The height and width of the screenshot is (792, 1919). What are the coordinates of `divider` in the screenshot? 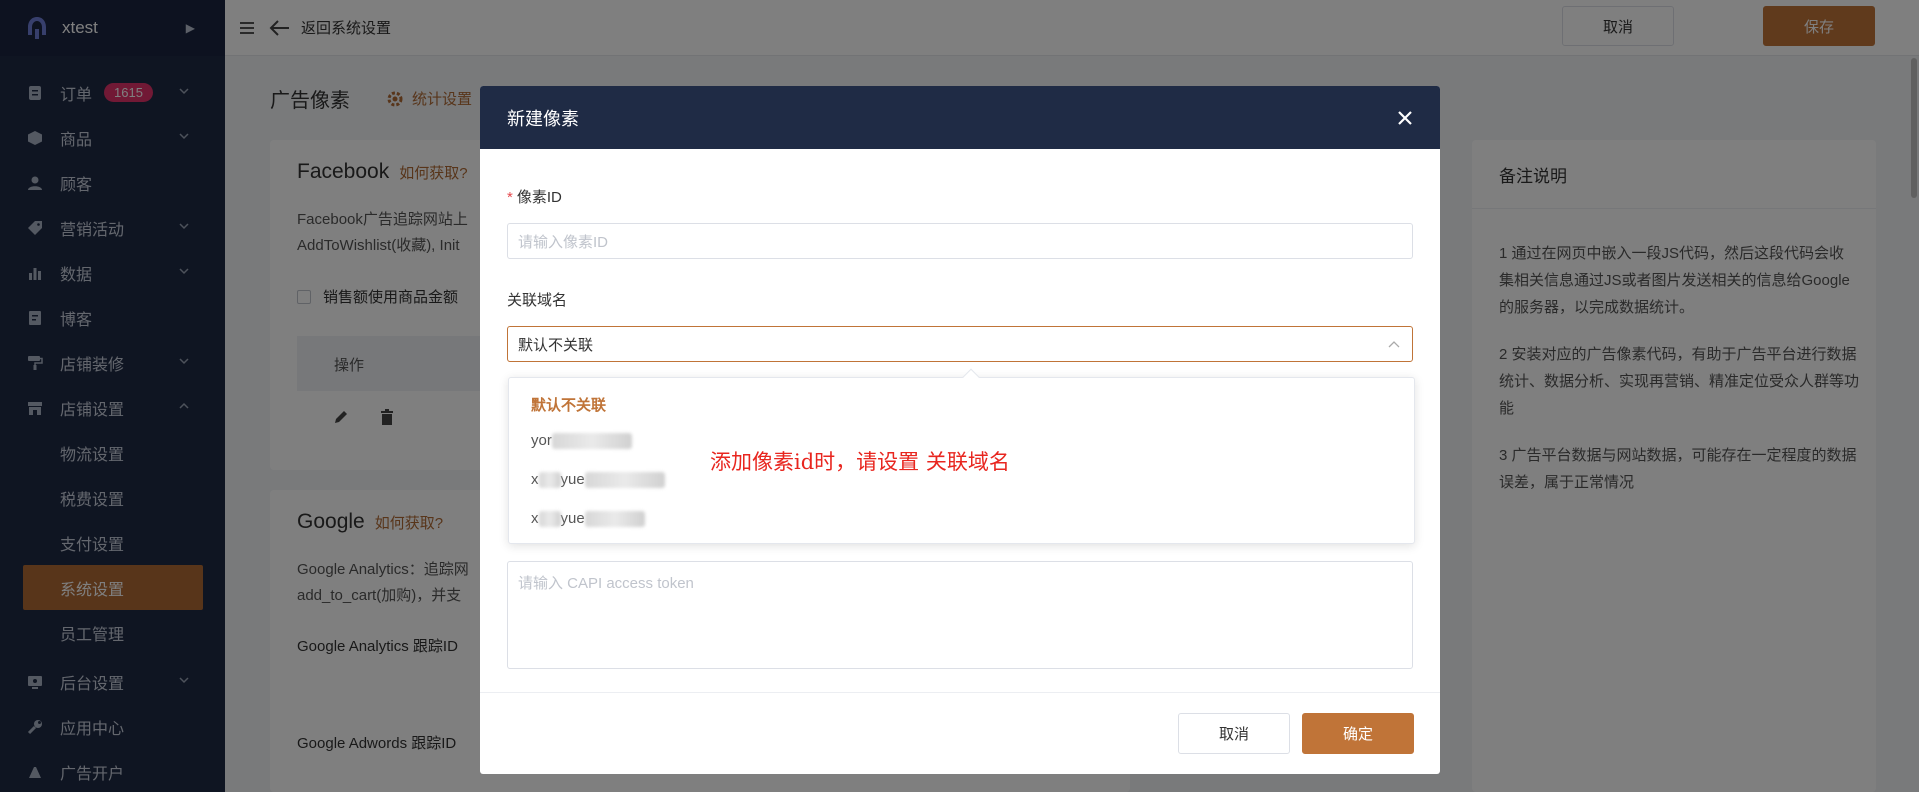 It's located at (960, 692).